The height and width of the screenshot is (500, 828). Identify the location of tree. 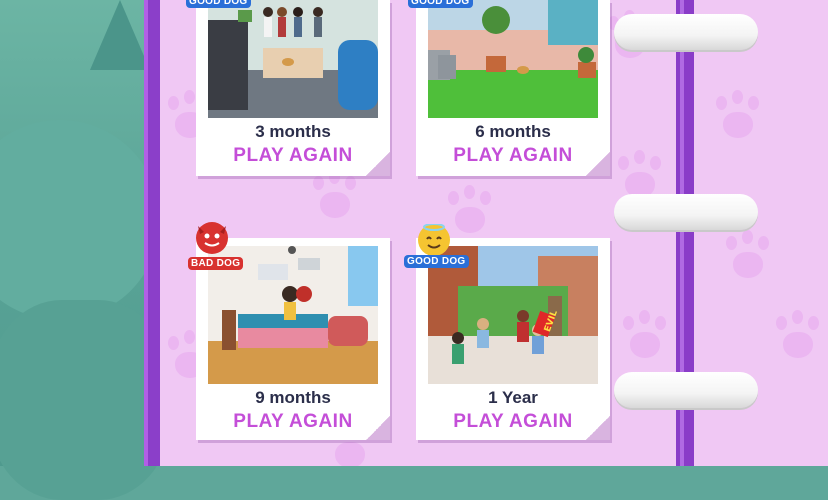
(120, 35).